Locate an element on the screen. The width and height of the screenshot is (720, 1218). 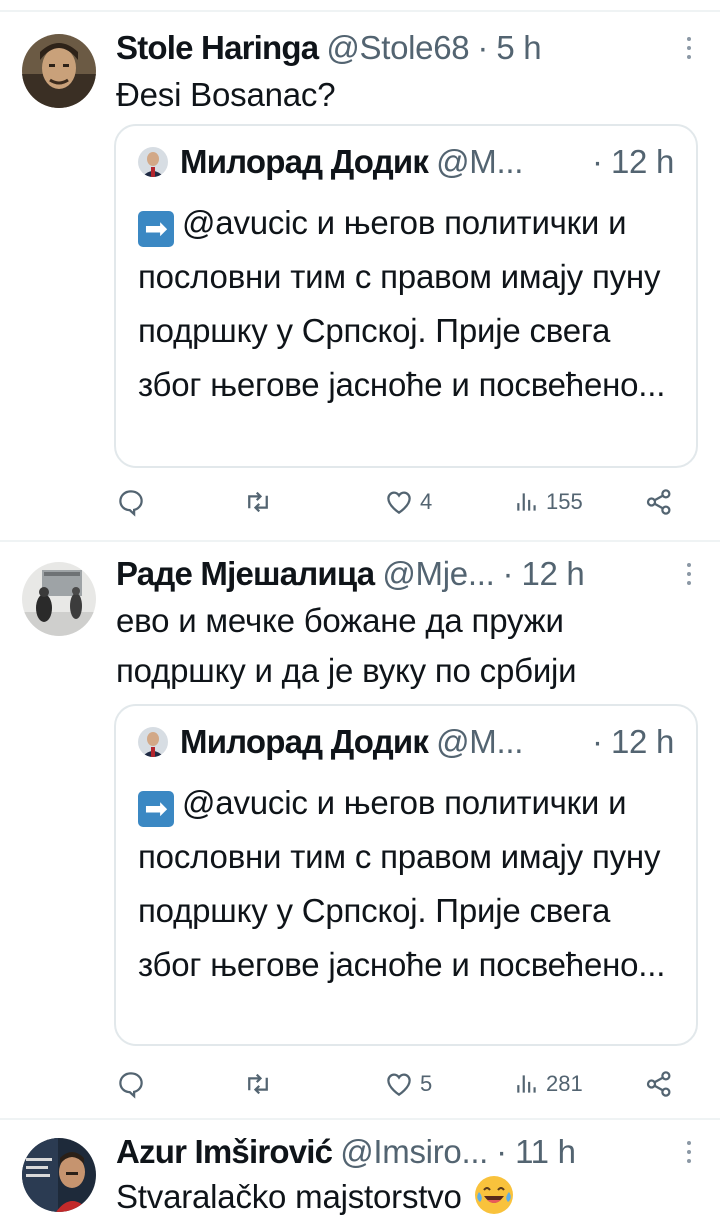
like-count: 5 is located at coordinates (426, 1083).